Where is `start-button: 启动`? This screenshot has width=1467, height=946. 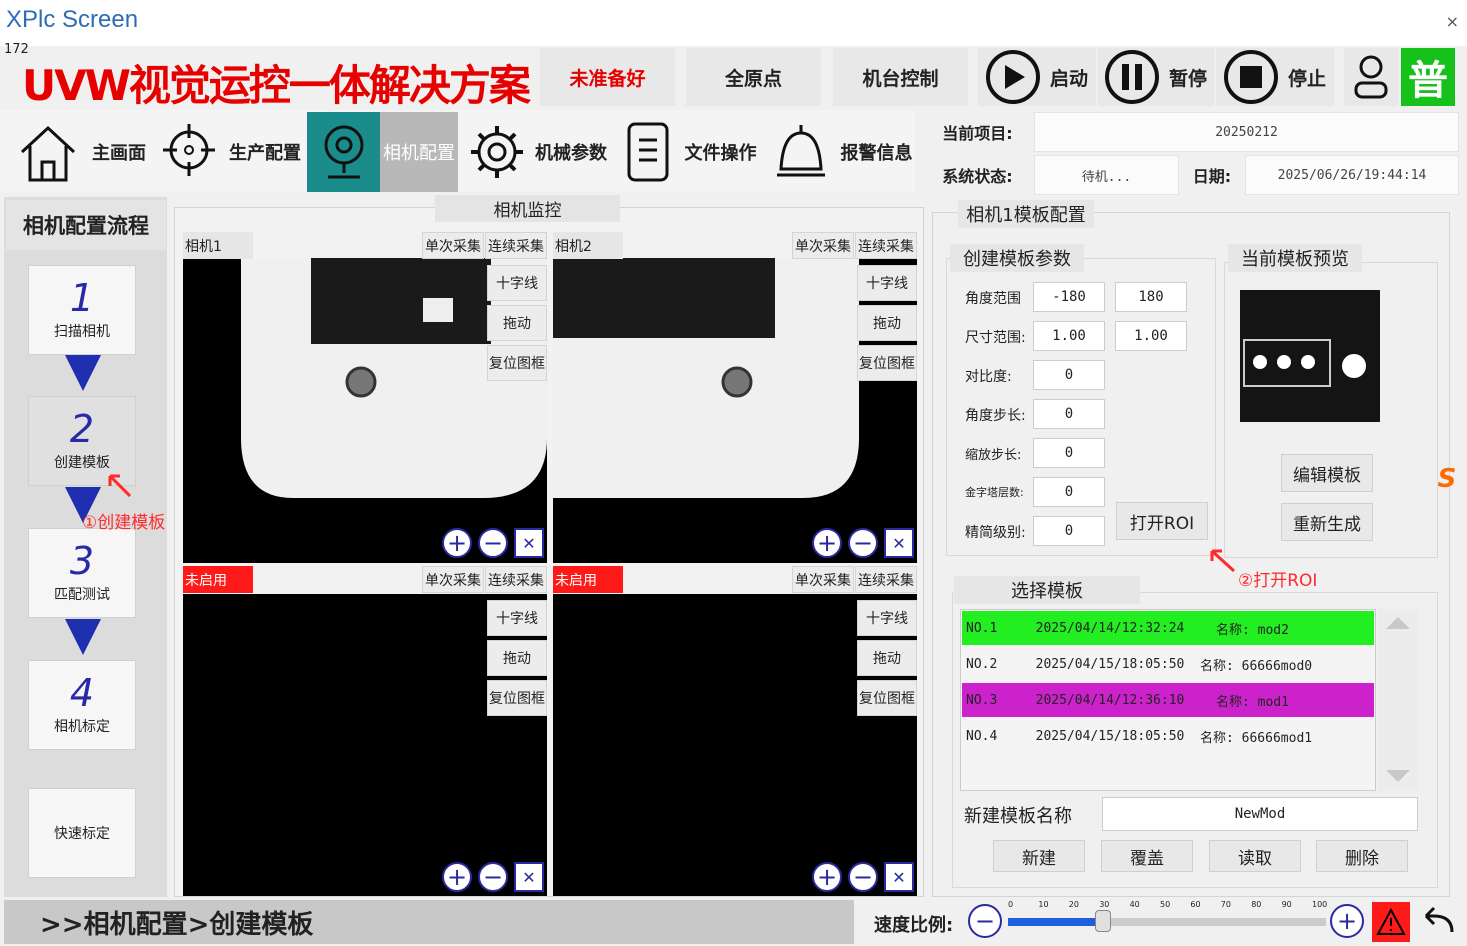
start-button: 启动 is located at coordinates (1037, 77).